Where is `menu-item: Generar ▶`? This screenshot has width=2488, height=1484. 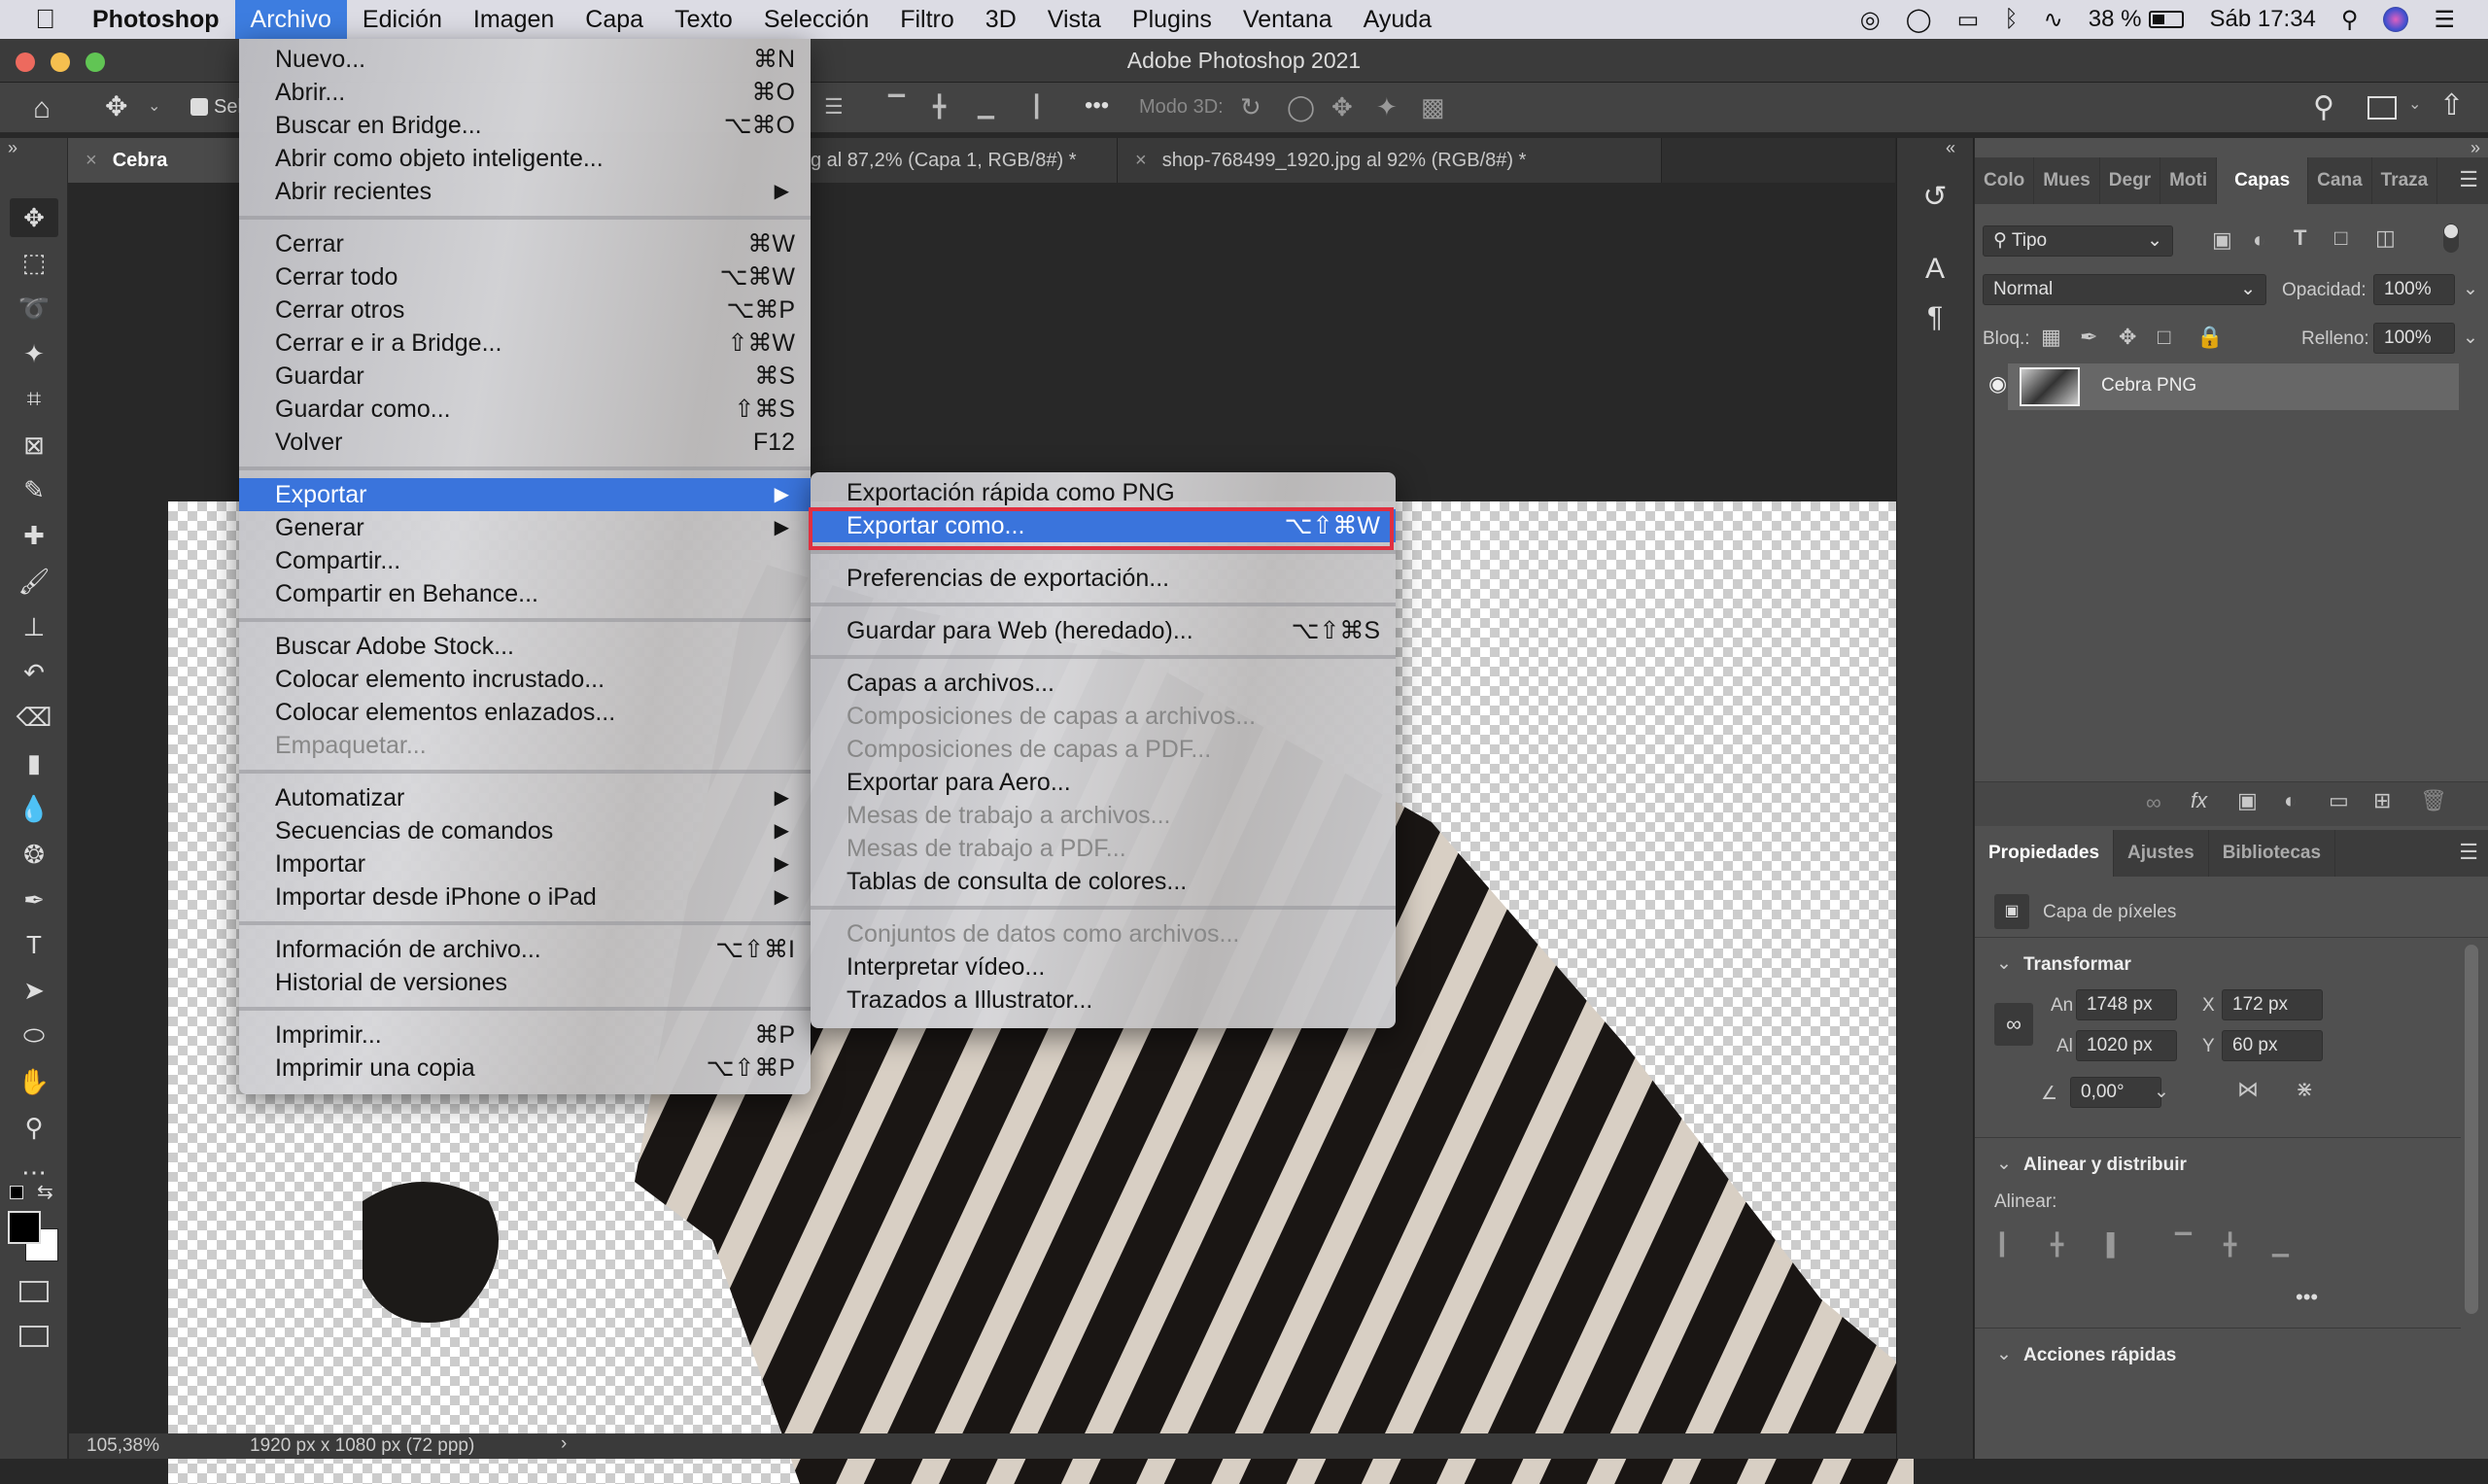 menu-item: Generar ▶ is located at coordinates (525, 527).